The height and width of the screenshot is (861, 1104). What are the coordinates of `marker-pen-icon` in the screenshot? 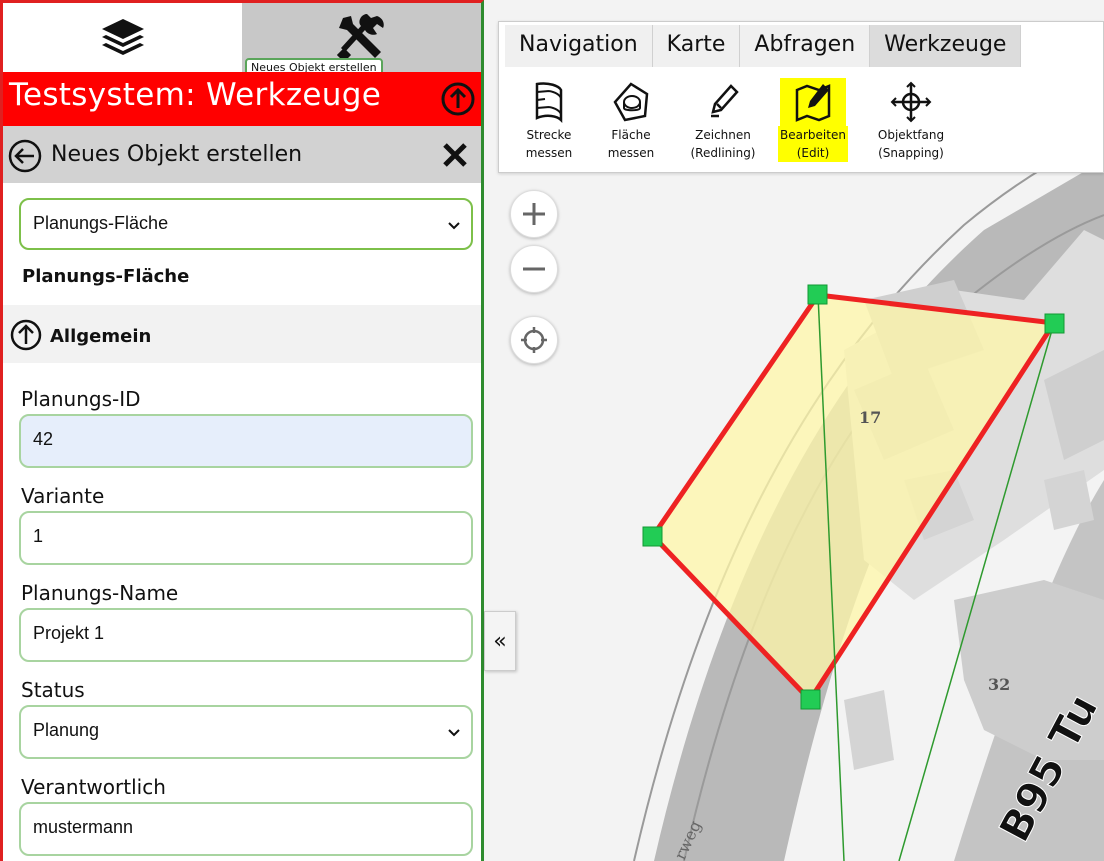 It's located at (725, 101).